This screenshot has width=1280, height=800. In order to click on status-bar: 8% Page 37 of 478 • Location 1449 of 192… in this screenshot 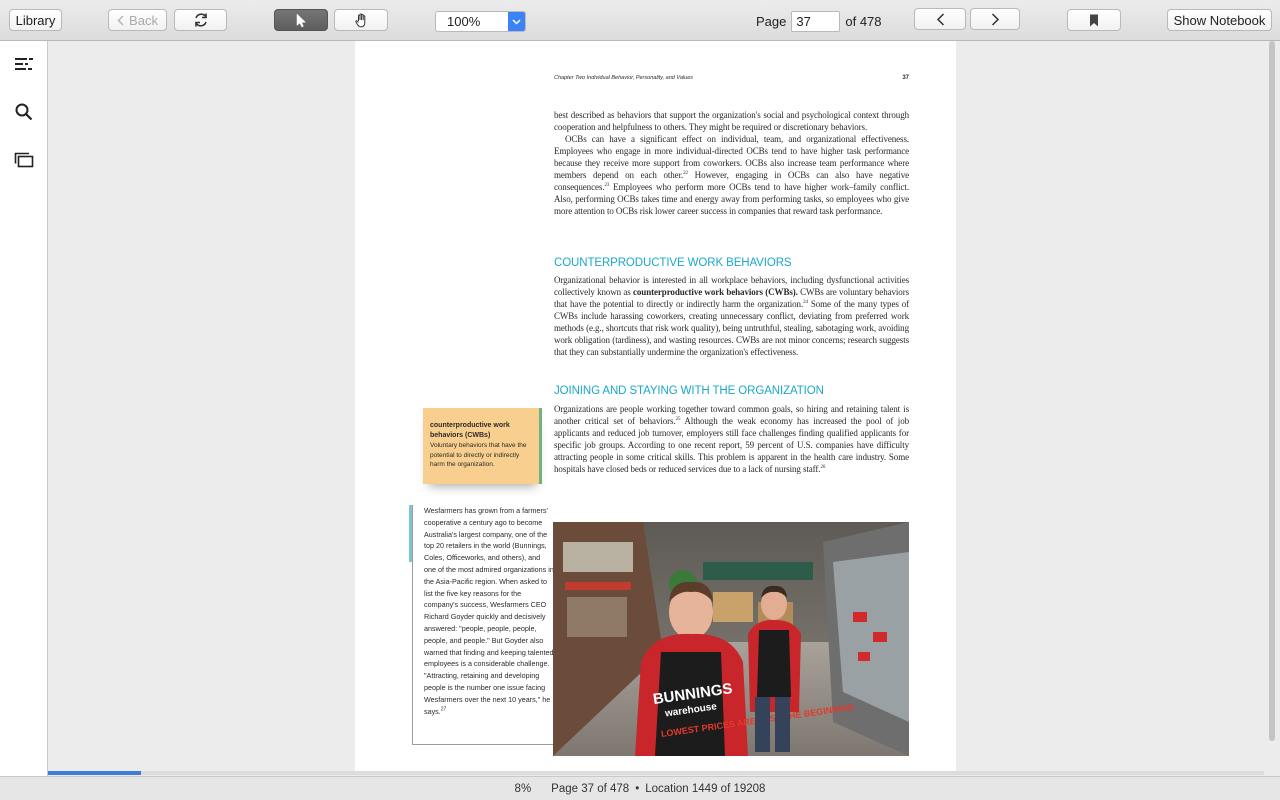, I will do `click(640, 788)`.